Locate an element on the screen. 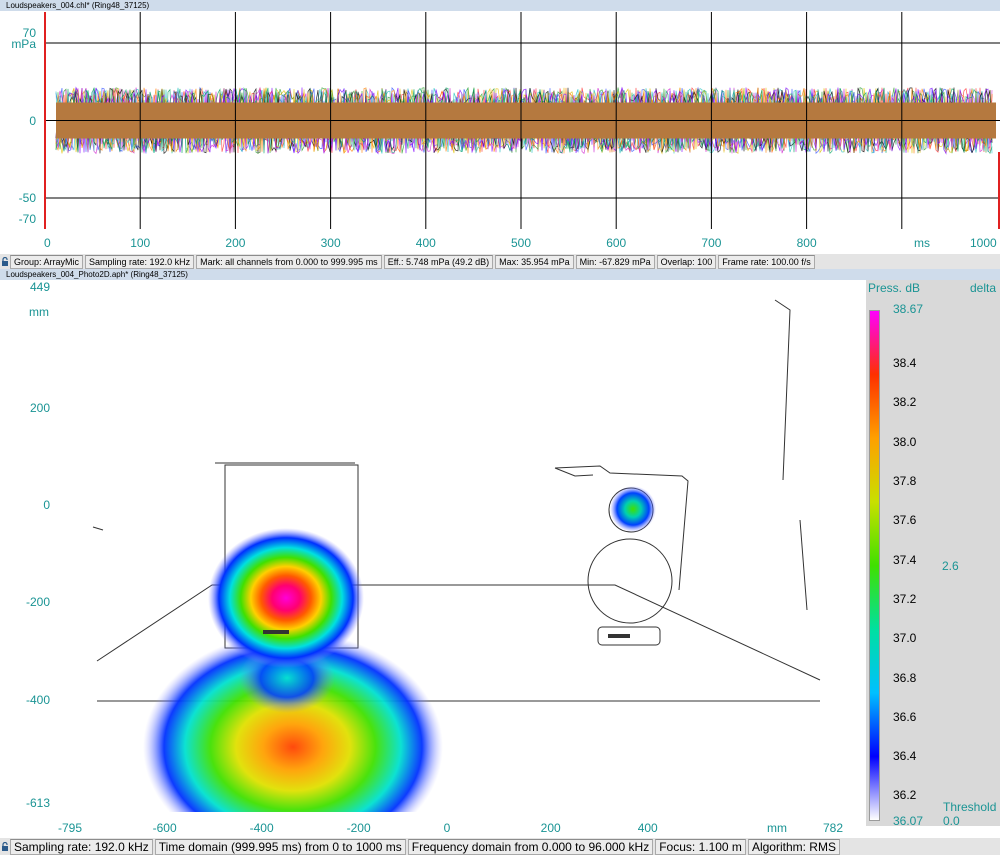 The height and width of the screenshot is (855, 1000). time-x-tick: 1000 is located at coordinates (983, 243).